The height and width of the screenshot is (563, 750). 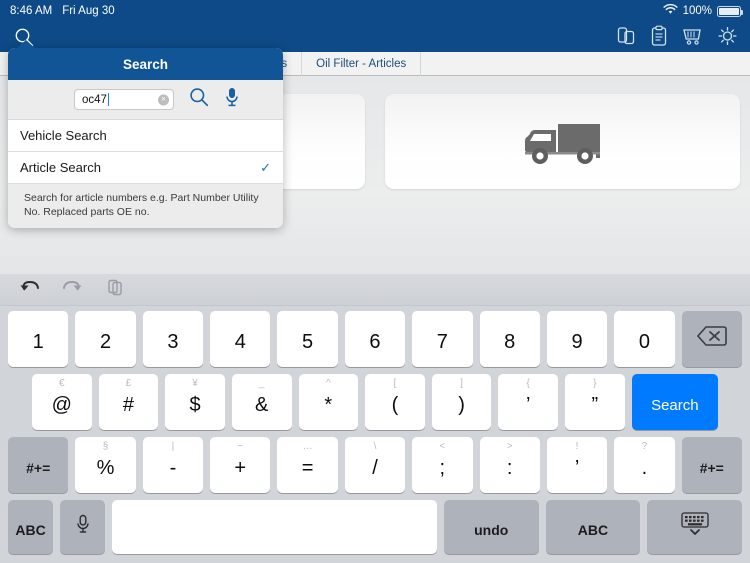 I want to click on popover-search-row: oc47 ×, so click(x=145, y=100).